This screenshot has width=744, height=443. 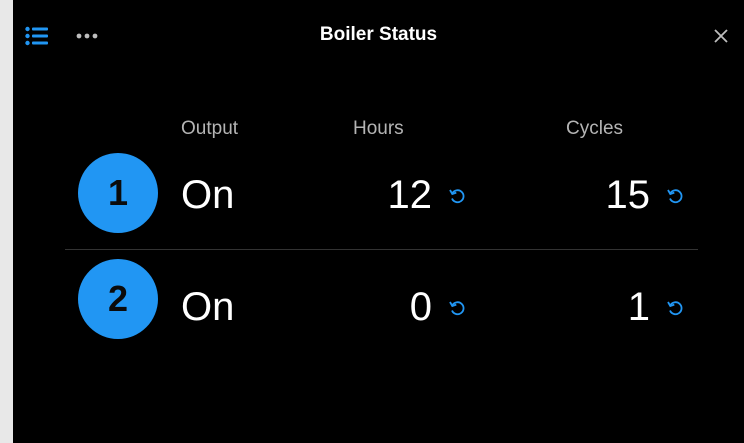 What do you see at coordinates (628, 195) in the screenshot?
I see `boiler-cycles-value: 15` at bounding box center [628, 195].